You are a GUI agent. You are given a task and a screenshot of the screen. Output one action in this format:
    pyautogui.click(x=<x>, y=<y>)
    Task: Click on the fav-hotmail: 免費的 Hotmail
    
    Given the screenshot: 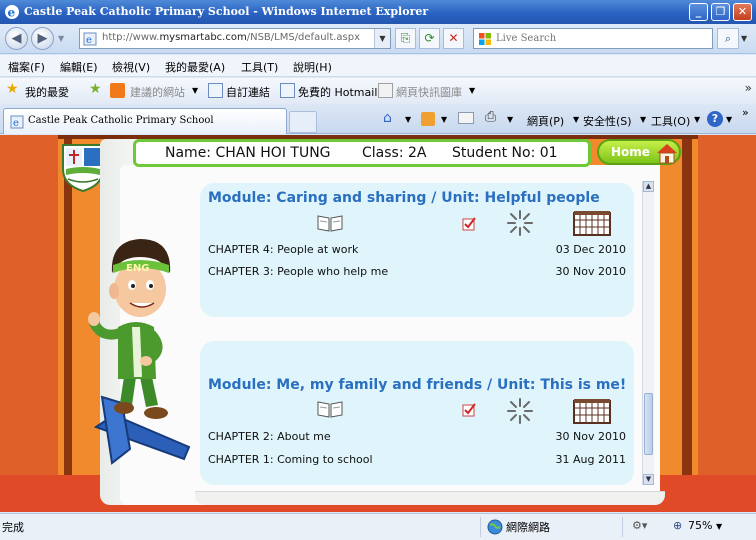 What is the action you would take?
    pyautogui.click(x=337, y=92)
    